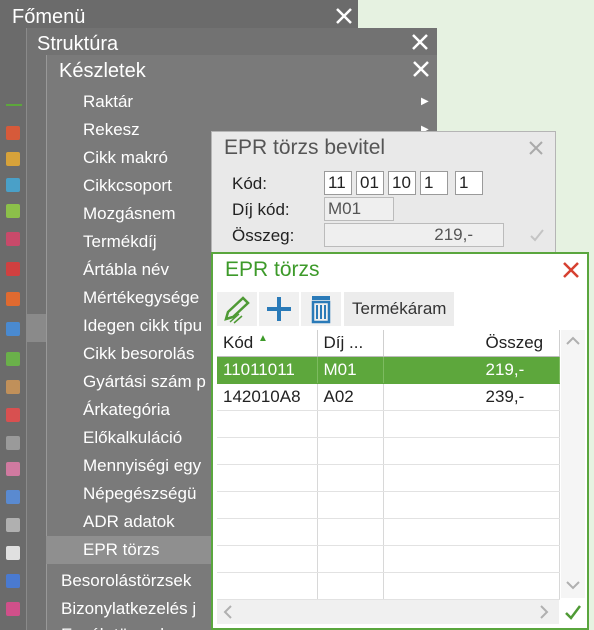 The image size is (594, 630). I want to click on menu-item-idegen-cikk-tipus: Idegen cikk típu, so click(147, 327).